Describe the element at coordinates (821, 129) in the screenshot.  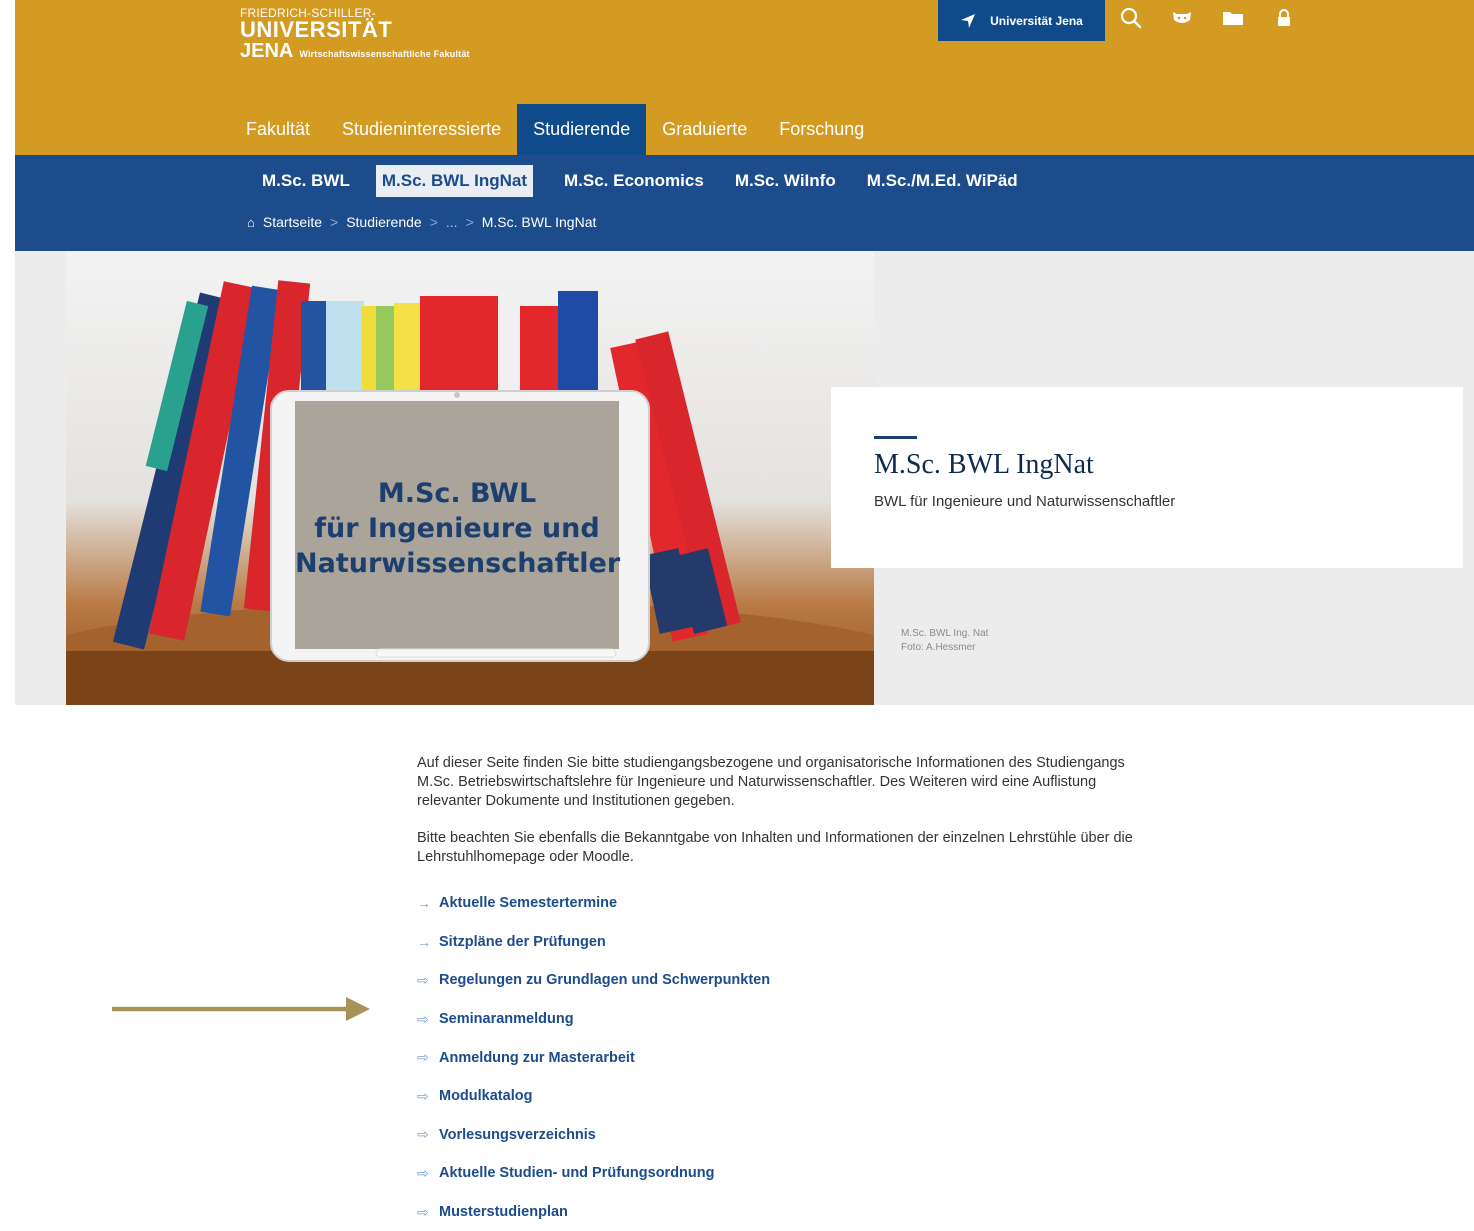
I see `nav-forschung: Forschung` at that location.